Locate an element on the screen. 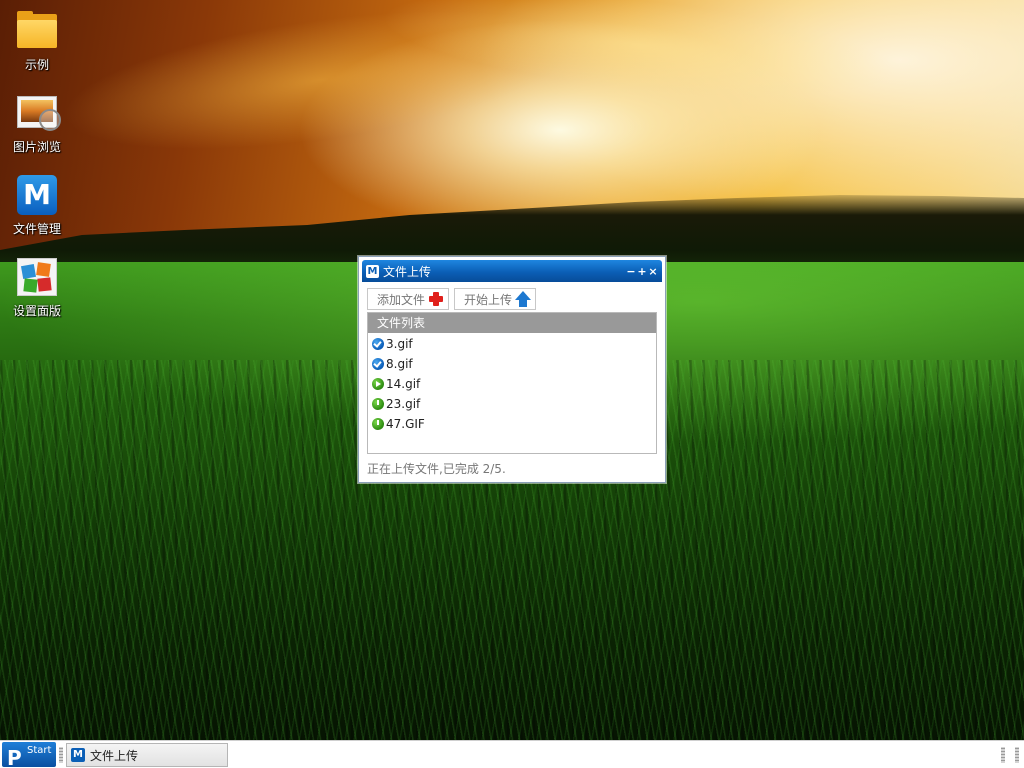 The image size is (1024, 768). play-icon is located at coordinates (378, 384).